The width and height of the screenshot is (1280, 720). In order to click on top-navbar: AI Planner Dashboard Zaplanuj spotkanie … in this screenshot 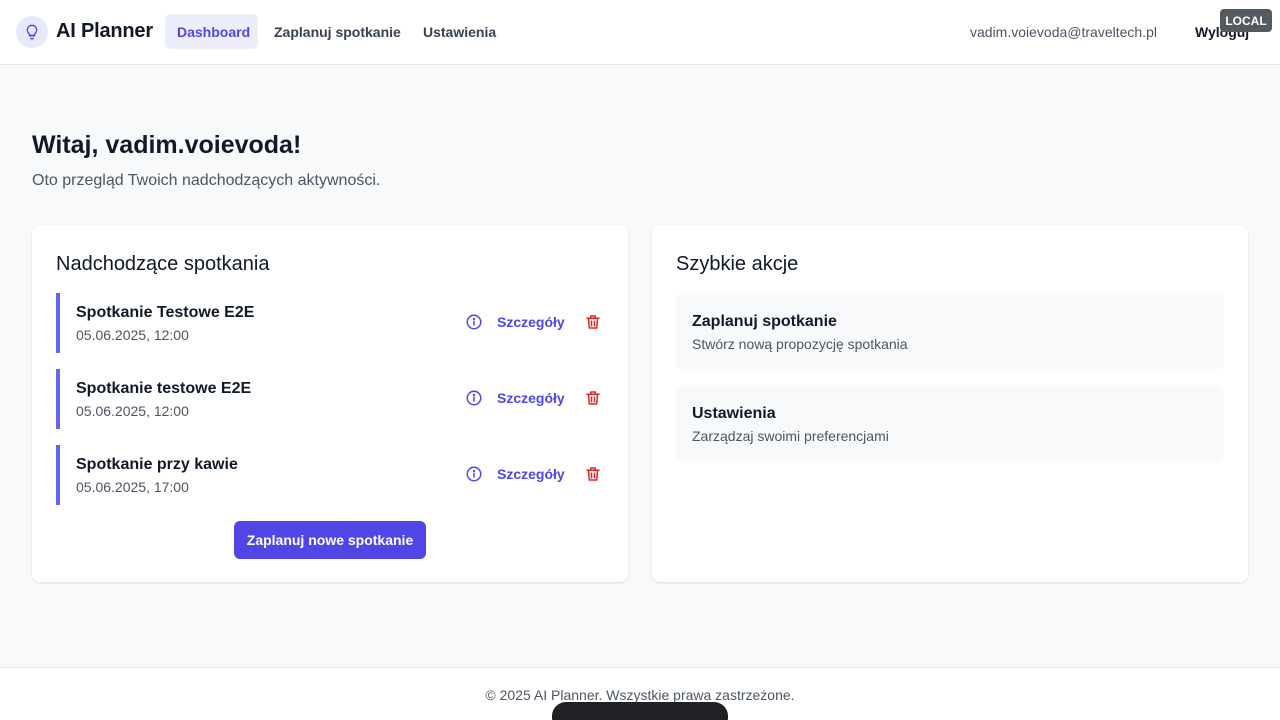, I will do `click(640, 32)`.